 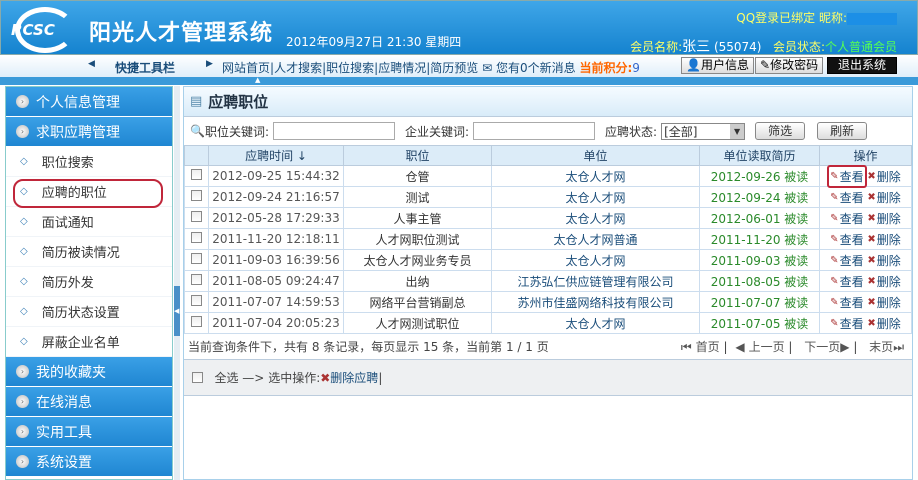 What do you see at coordinates (78, 102) in the screenshot?
I see `group-label: 个人信息管理` at bounding box center [78, 102].